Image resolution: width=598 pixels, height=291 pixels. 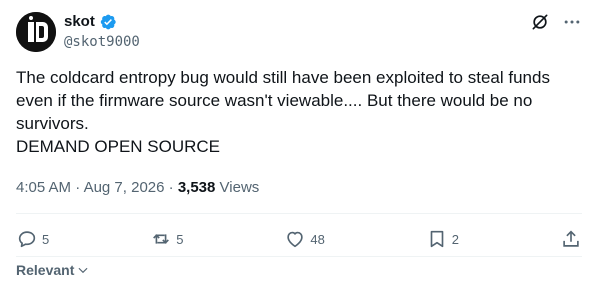 I want to click on sort-label: Relevant, so click(x=45, y=270).